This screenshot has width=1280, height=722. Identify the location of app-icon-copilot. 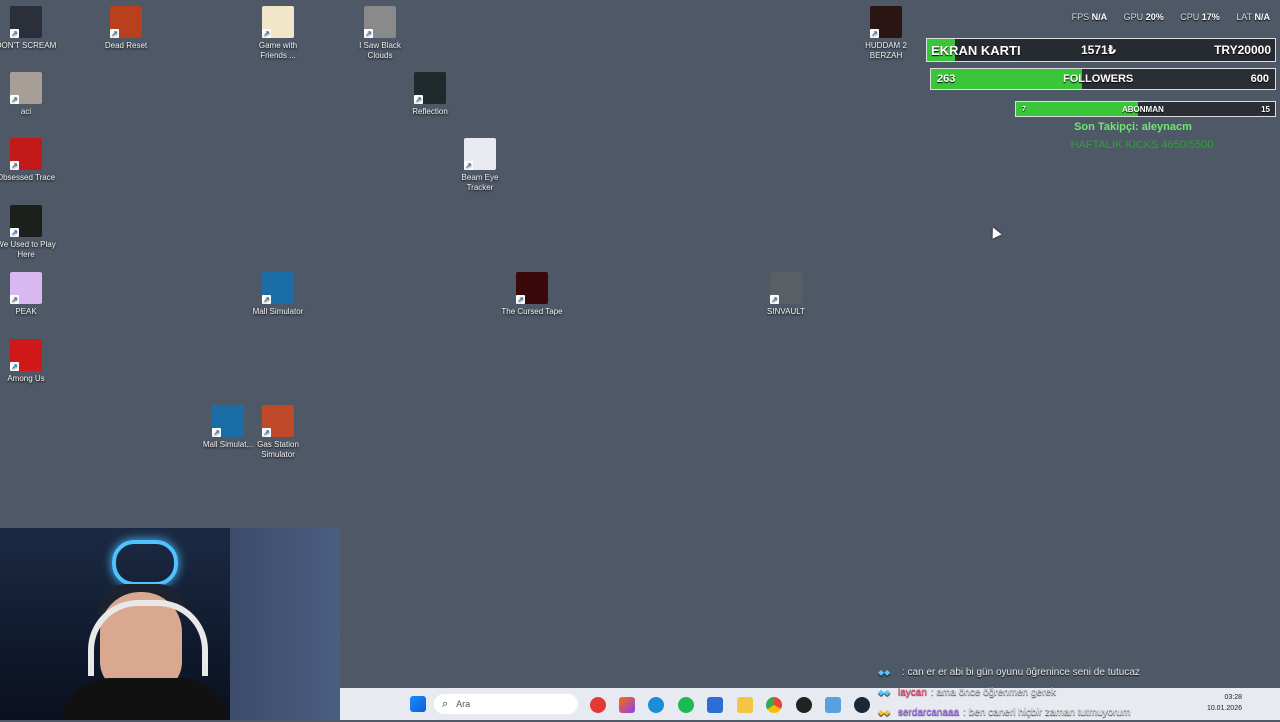
(627, 705).